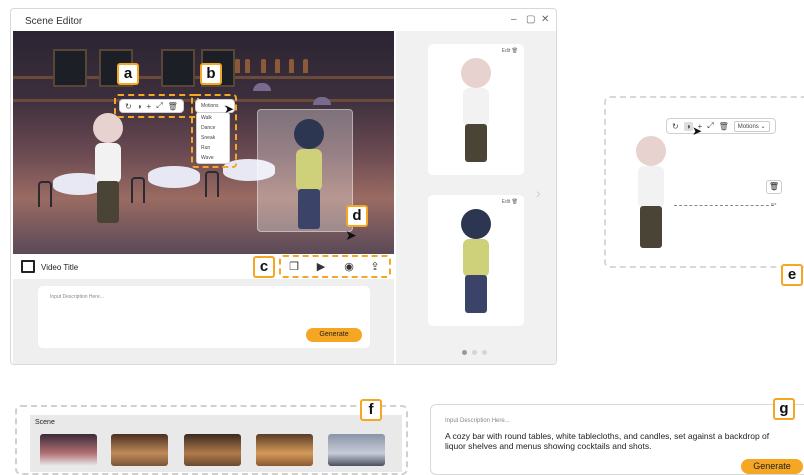 The image size is (804, 475). What do you see at coordinates (294, 266) in the screenshot?
I see `layers-icon: ❐` at bounding box center [294, 266].